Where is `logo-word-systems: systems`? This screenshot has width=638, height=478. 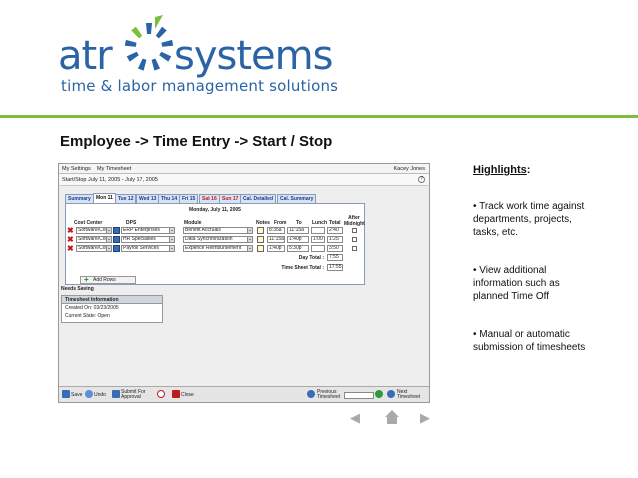
logo-word-systems: systems is located at coordinates (253, 56).